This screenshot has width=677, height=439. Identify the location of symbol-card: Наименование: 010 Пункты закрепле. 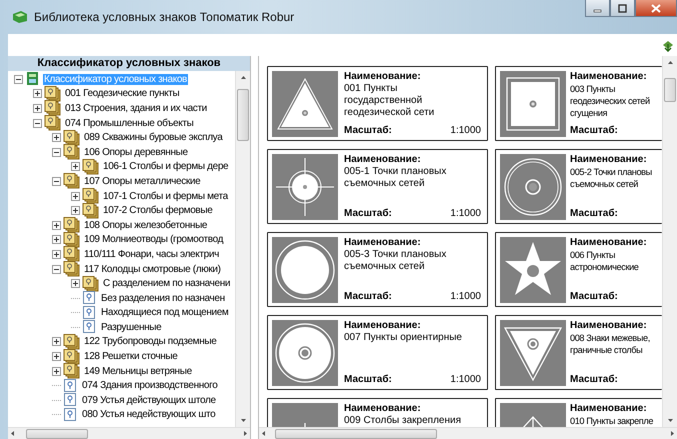
(578, 412).